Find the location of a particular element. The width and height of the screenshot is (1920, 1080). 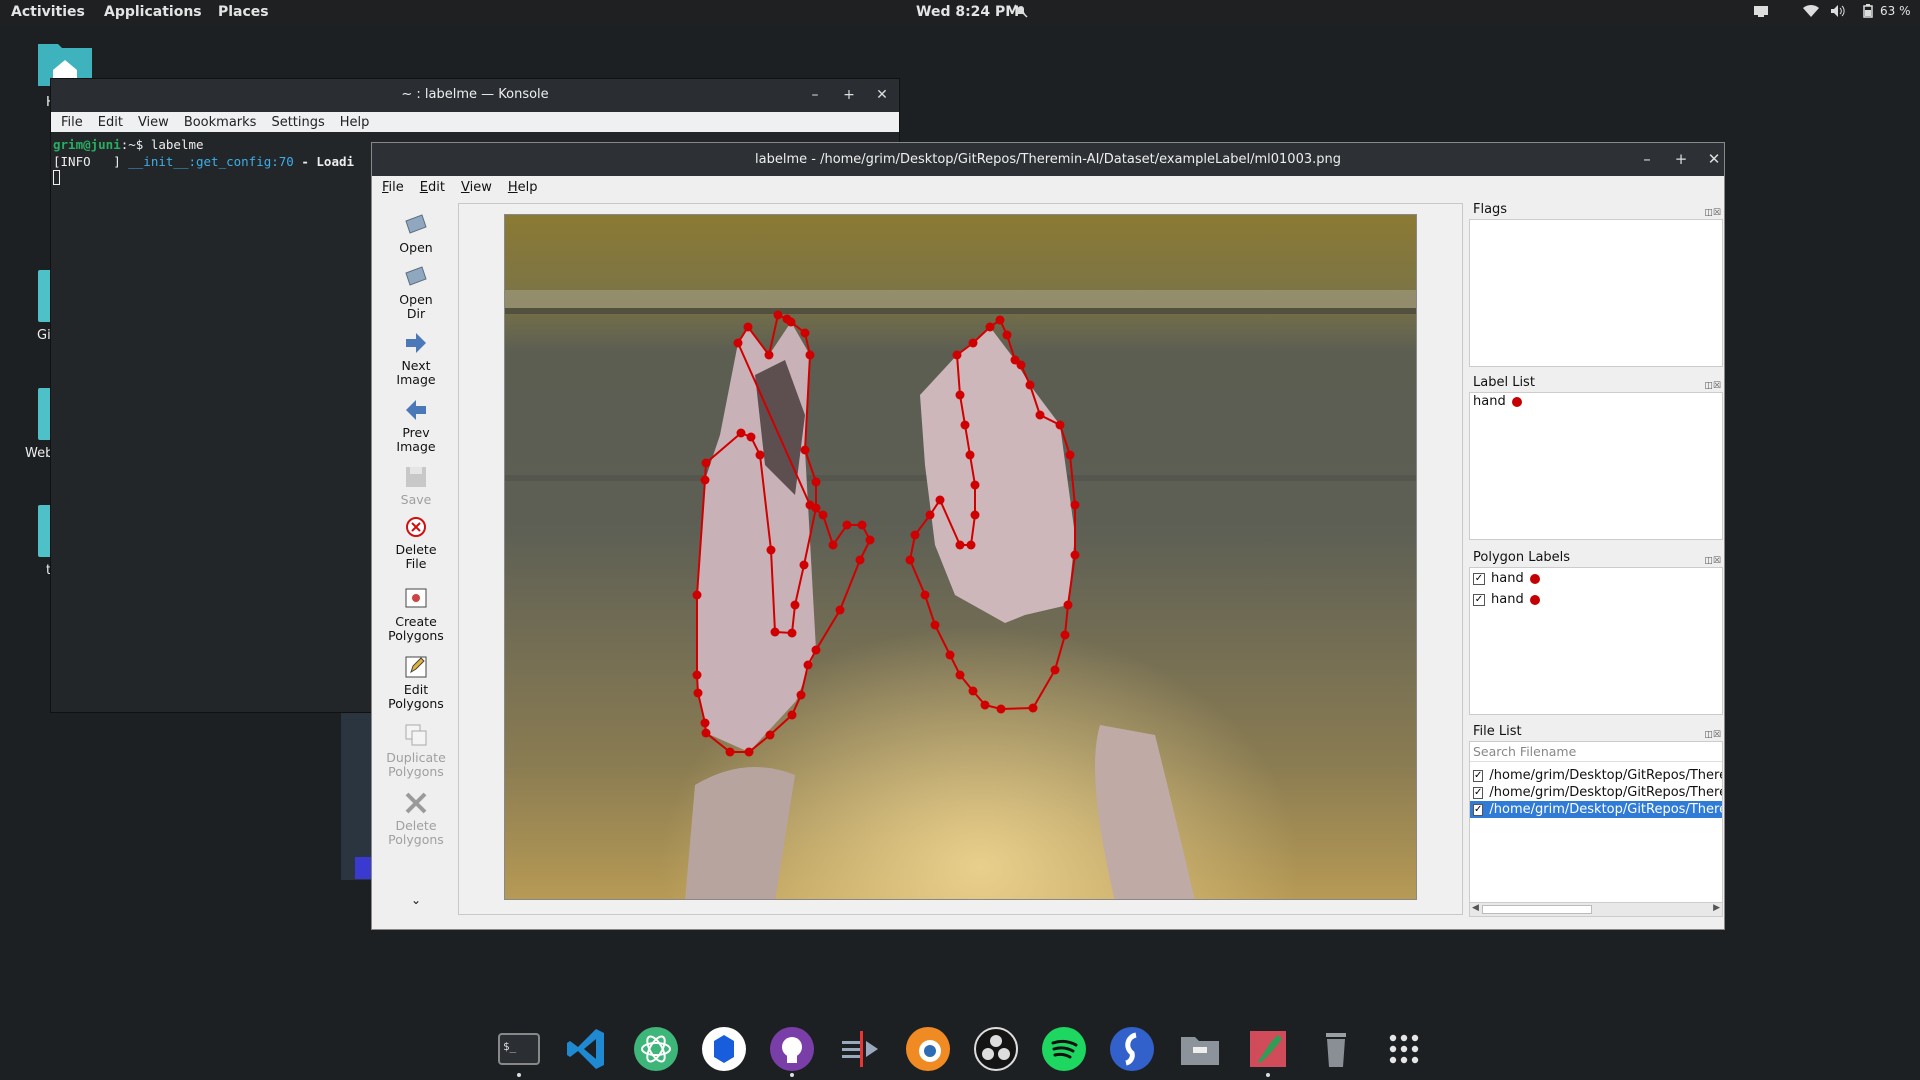

file-list-item: ✓ /home/grim/Desktop/GitRepos/Theremin is located at coordinates (1596, 775).